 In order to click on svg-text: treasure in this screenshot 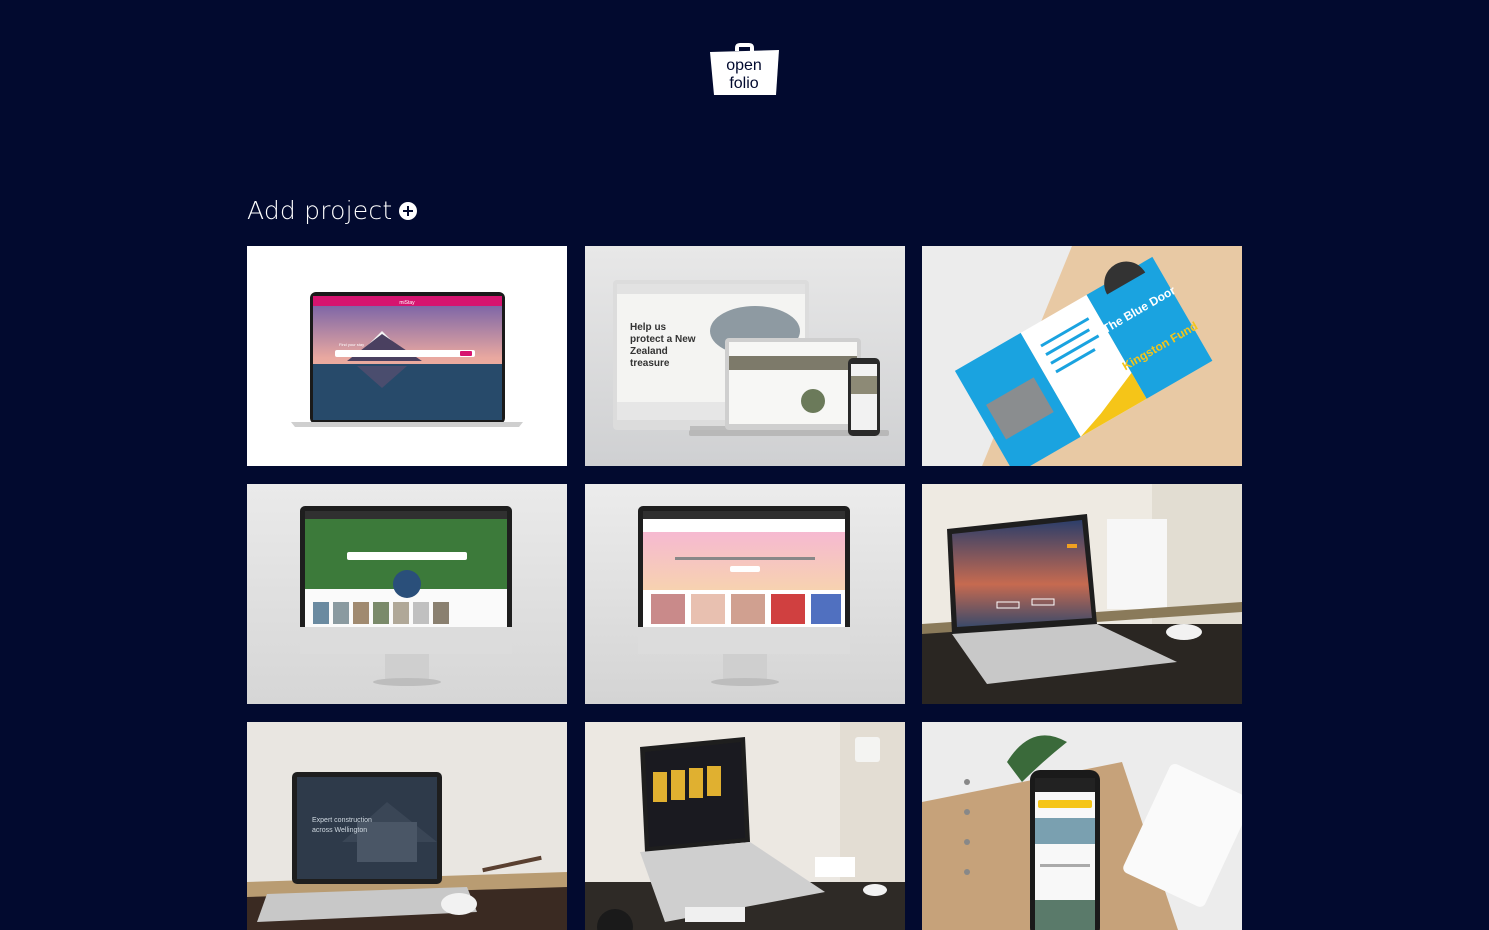, I will do `click(650, 363)`.